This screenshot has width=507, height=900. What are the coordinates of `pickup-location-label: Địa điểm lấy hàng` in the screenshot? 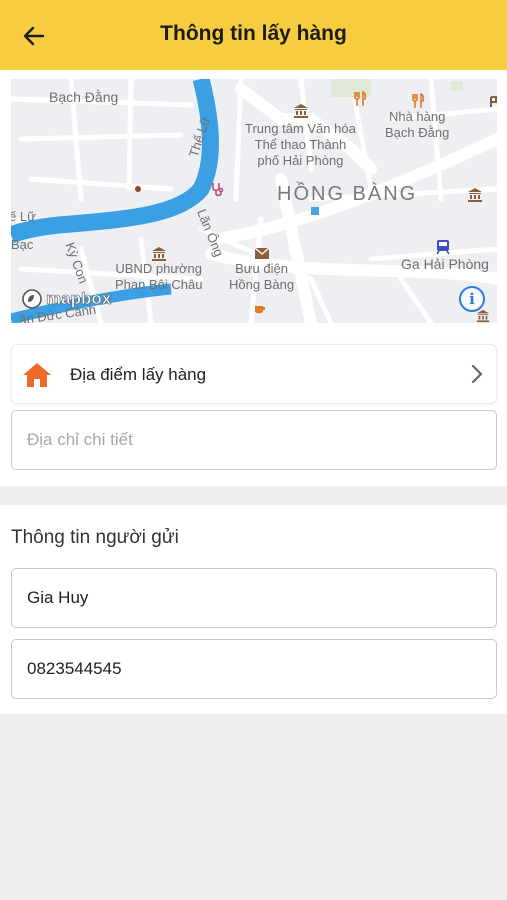 It's located at (138, 374).